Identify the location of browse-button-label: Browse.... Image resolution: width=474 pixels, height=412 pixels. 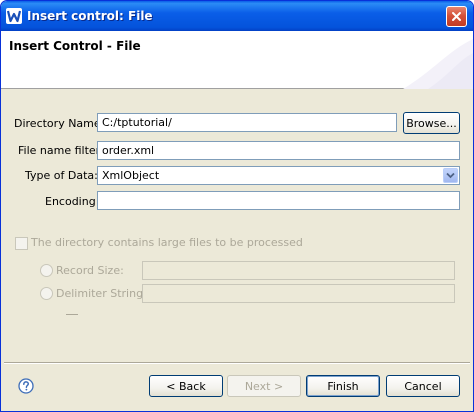
(431, 123).